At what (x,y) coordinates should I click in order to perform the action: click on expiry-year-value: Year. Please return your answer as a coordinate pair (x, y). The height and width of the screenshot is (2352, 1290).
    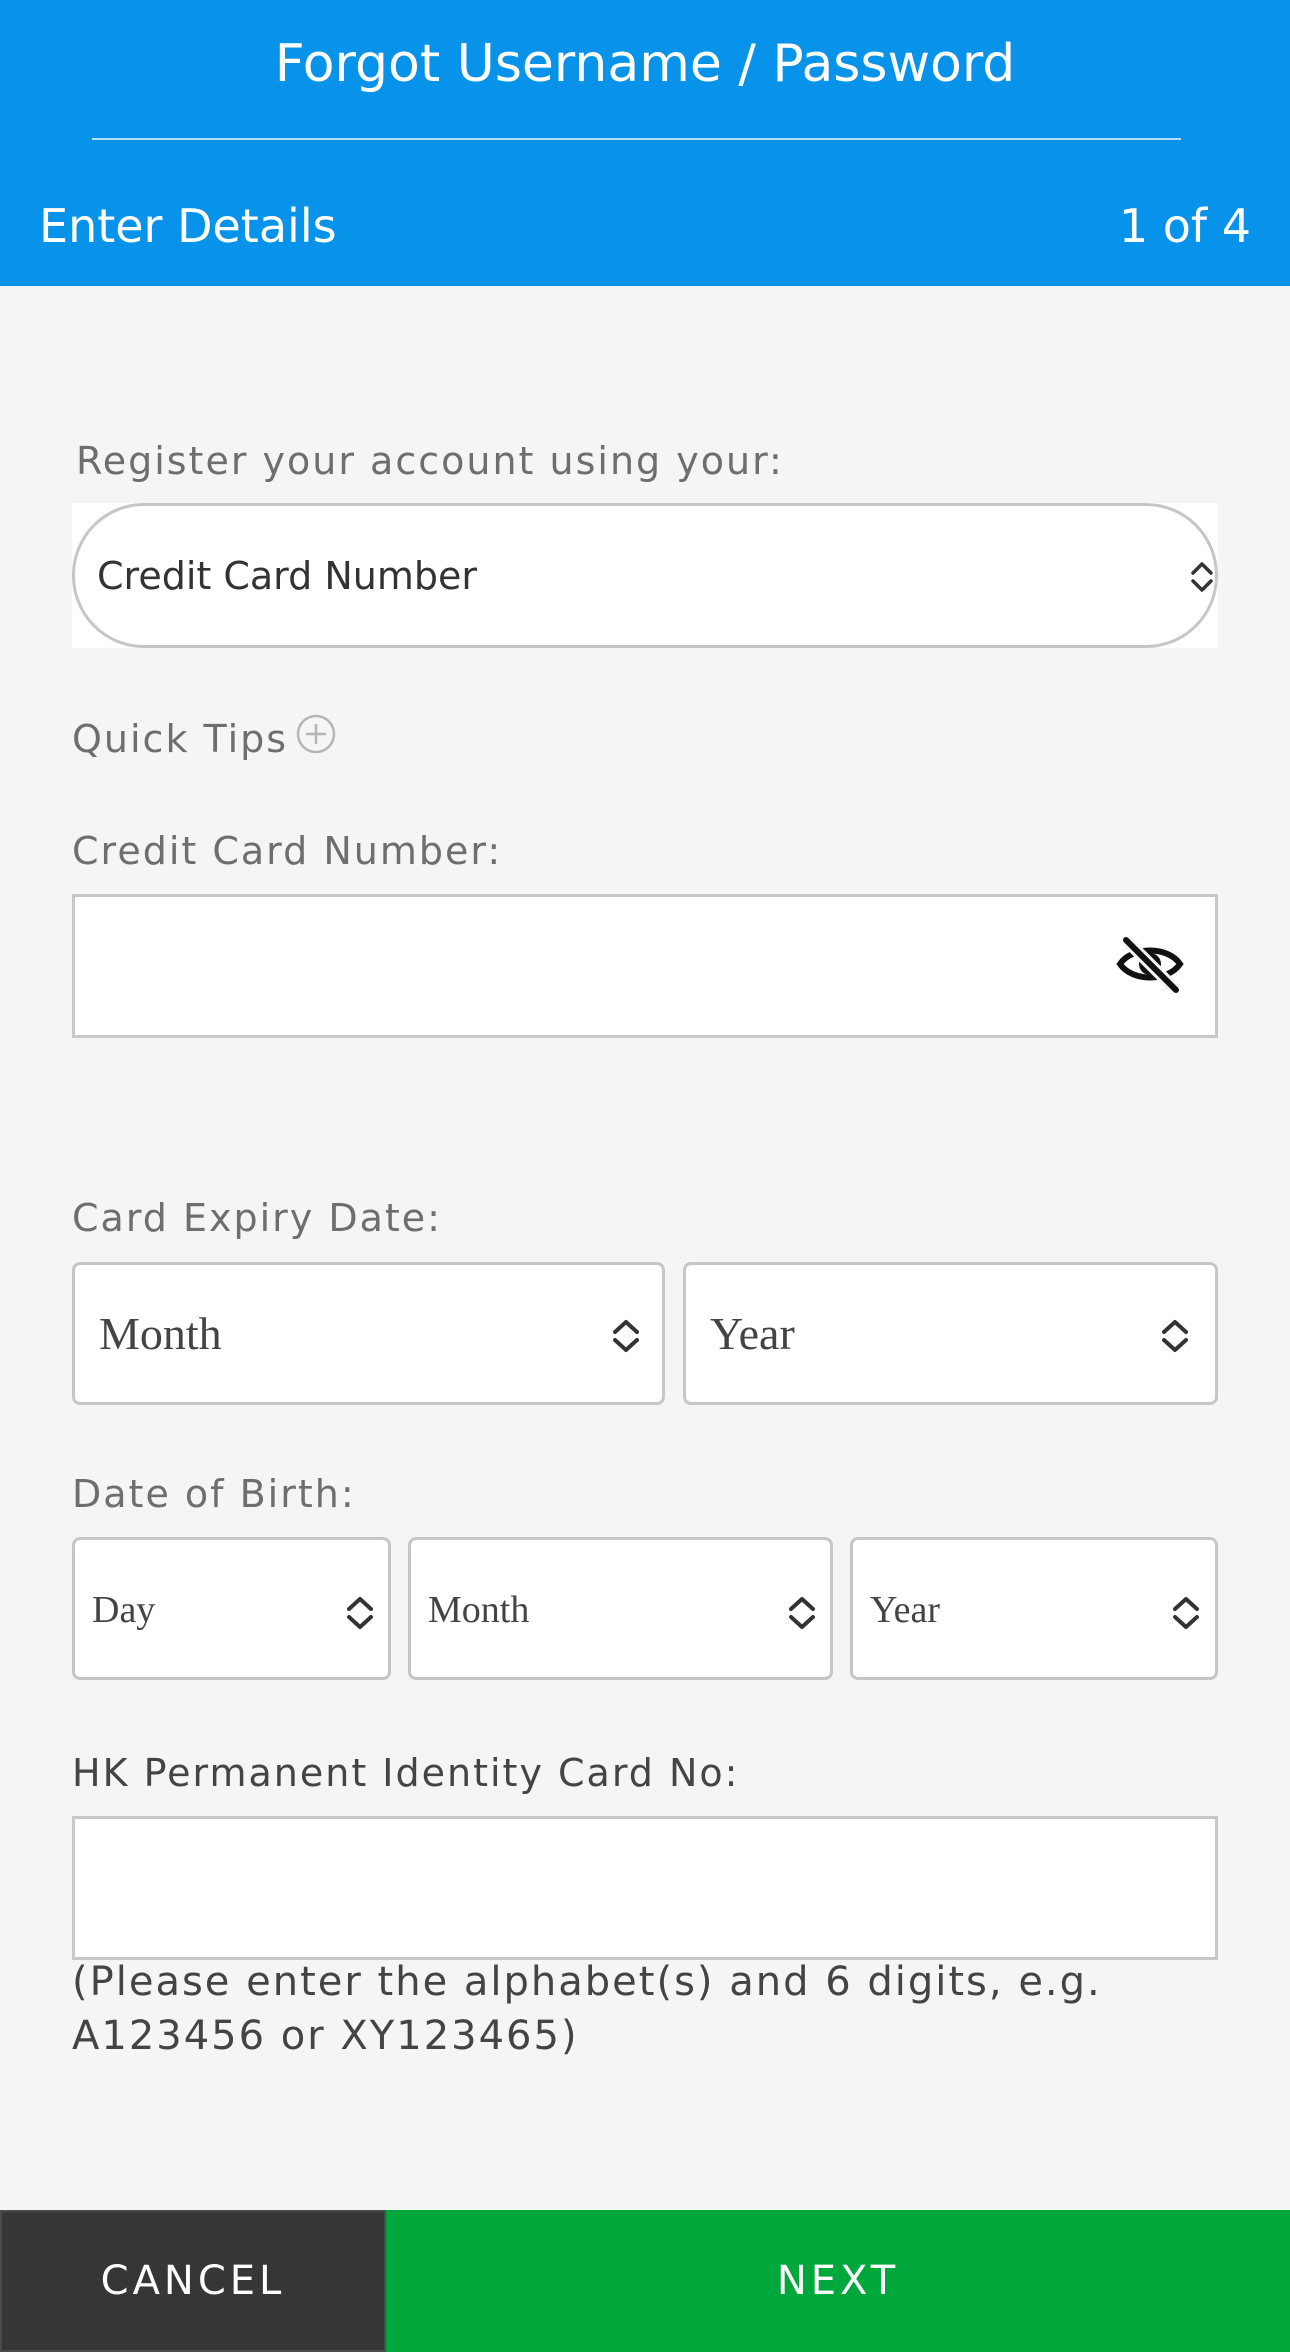
    Looking at the image, I should click on (752, 1333).